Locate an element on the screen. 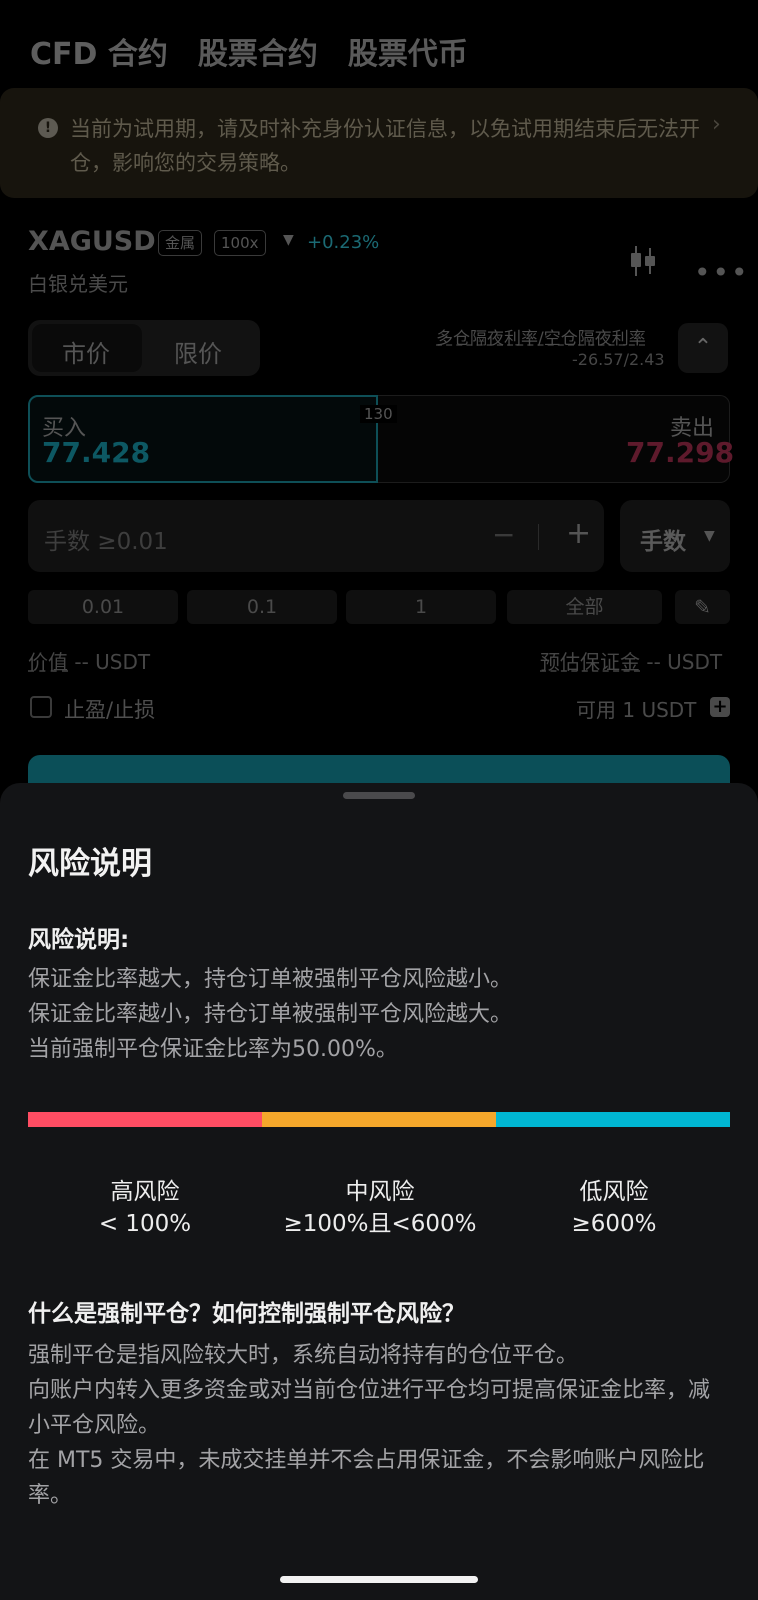 Image resolution: width=758 pixels, height=1600 pixels. quick-amount-1: 1 is located at coordinates (421, 607).